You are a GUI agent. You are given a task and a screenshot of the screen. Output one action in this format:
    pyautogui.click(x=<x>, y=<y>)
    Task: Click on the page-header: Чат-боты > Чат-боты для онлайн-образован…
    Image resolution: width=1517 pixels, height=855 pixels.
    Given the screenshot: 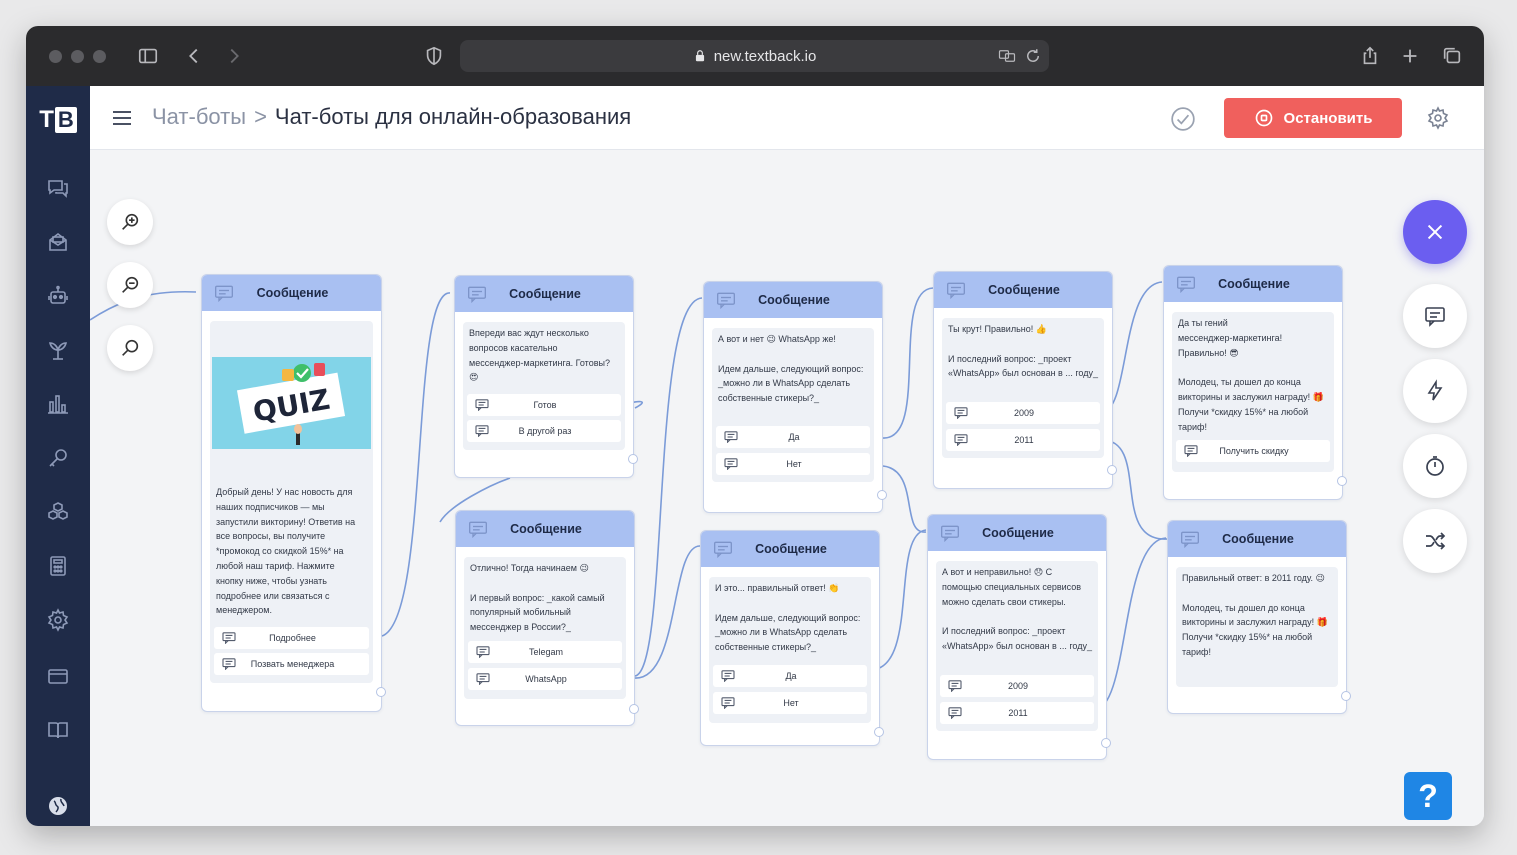 What is the action you would take?
    pyautogui.click(x=787, y=118)
    